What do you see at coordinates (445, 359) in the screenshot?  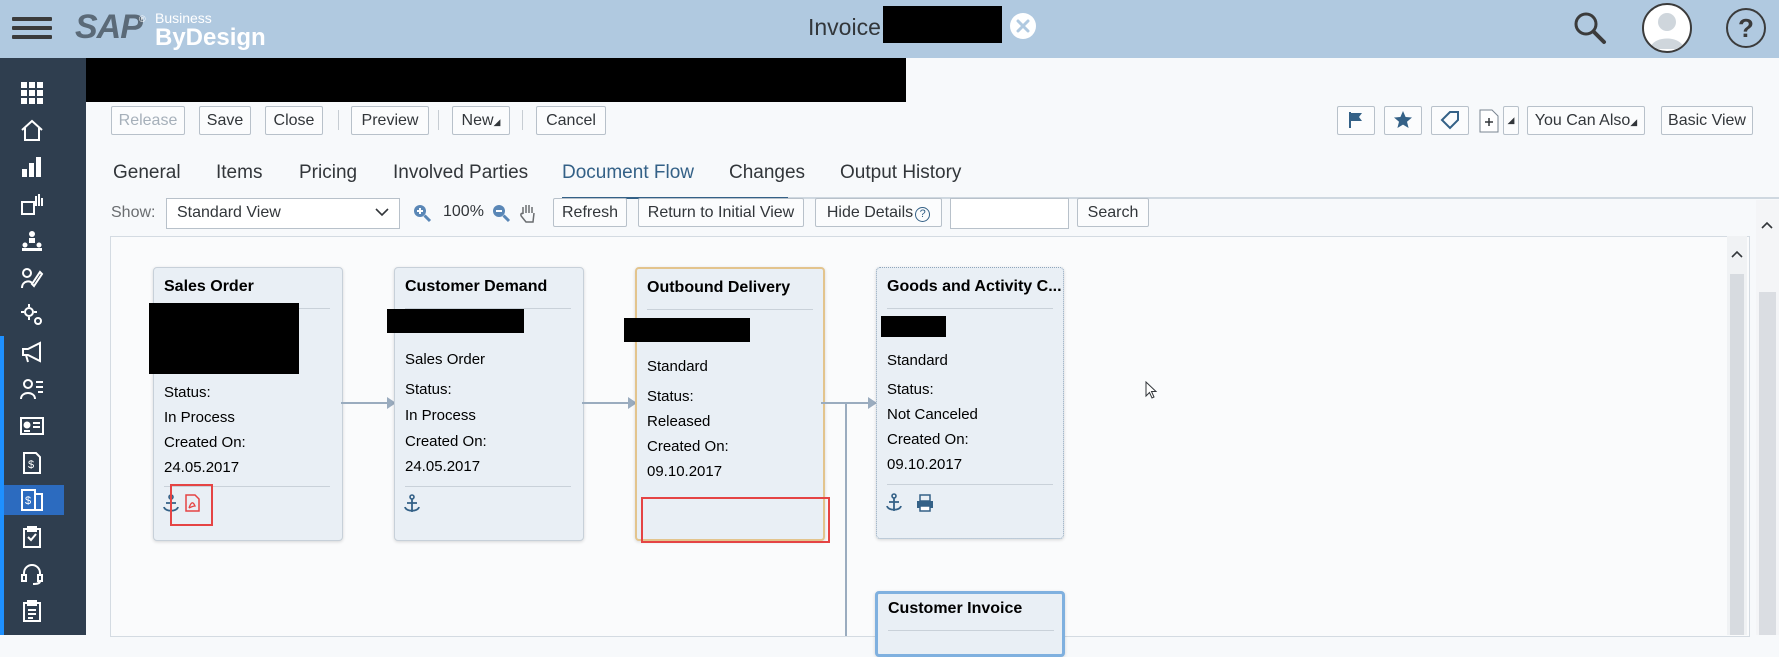 I see `type-value: Sales Order` at bounding box center [445, 359].